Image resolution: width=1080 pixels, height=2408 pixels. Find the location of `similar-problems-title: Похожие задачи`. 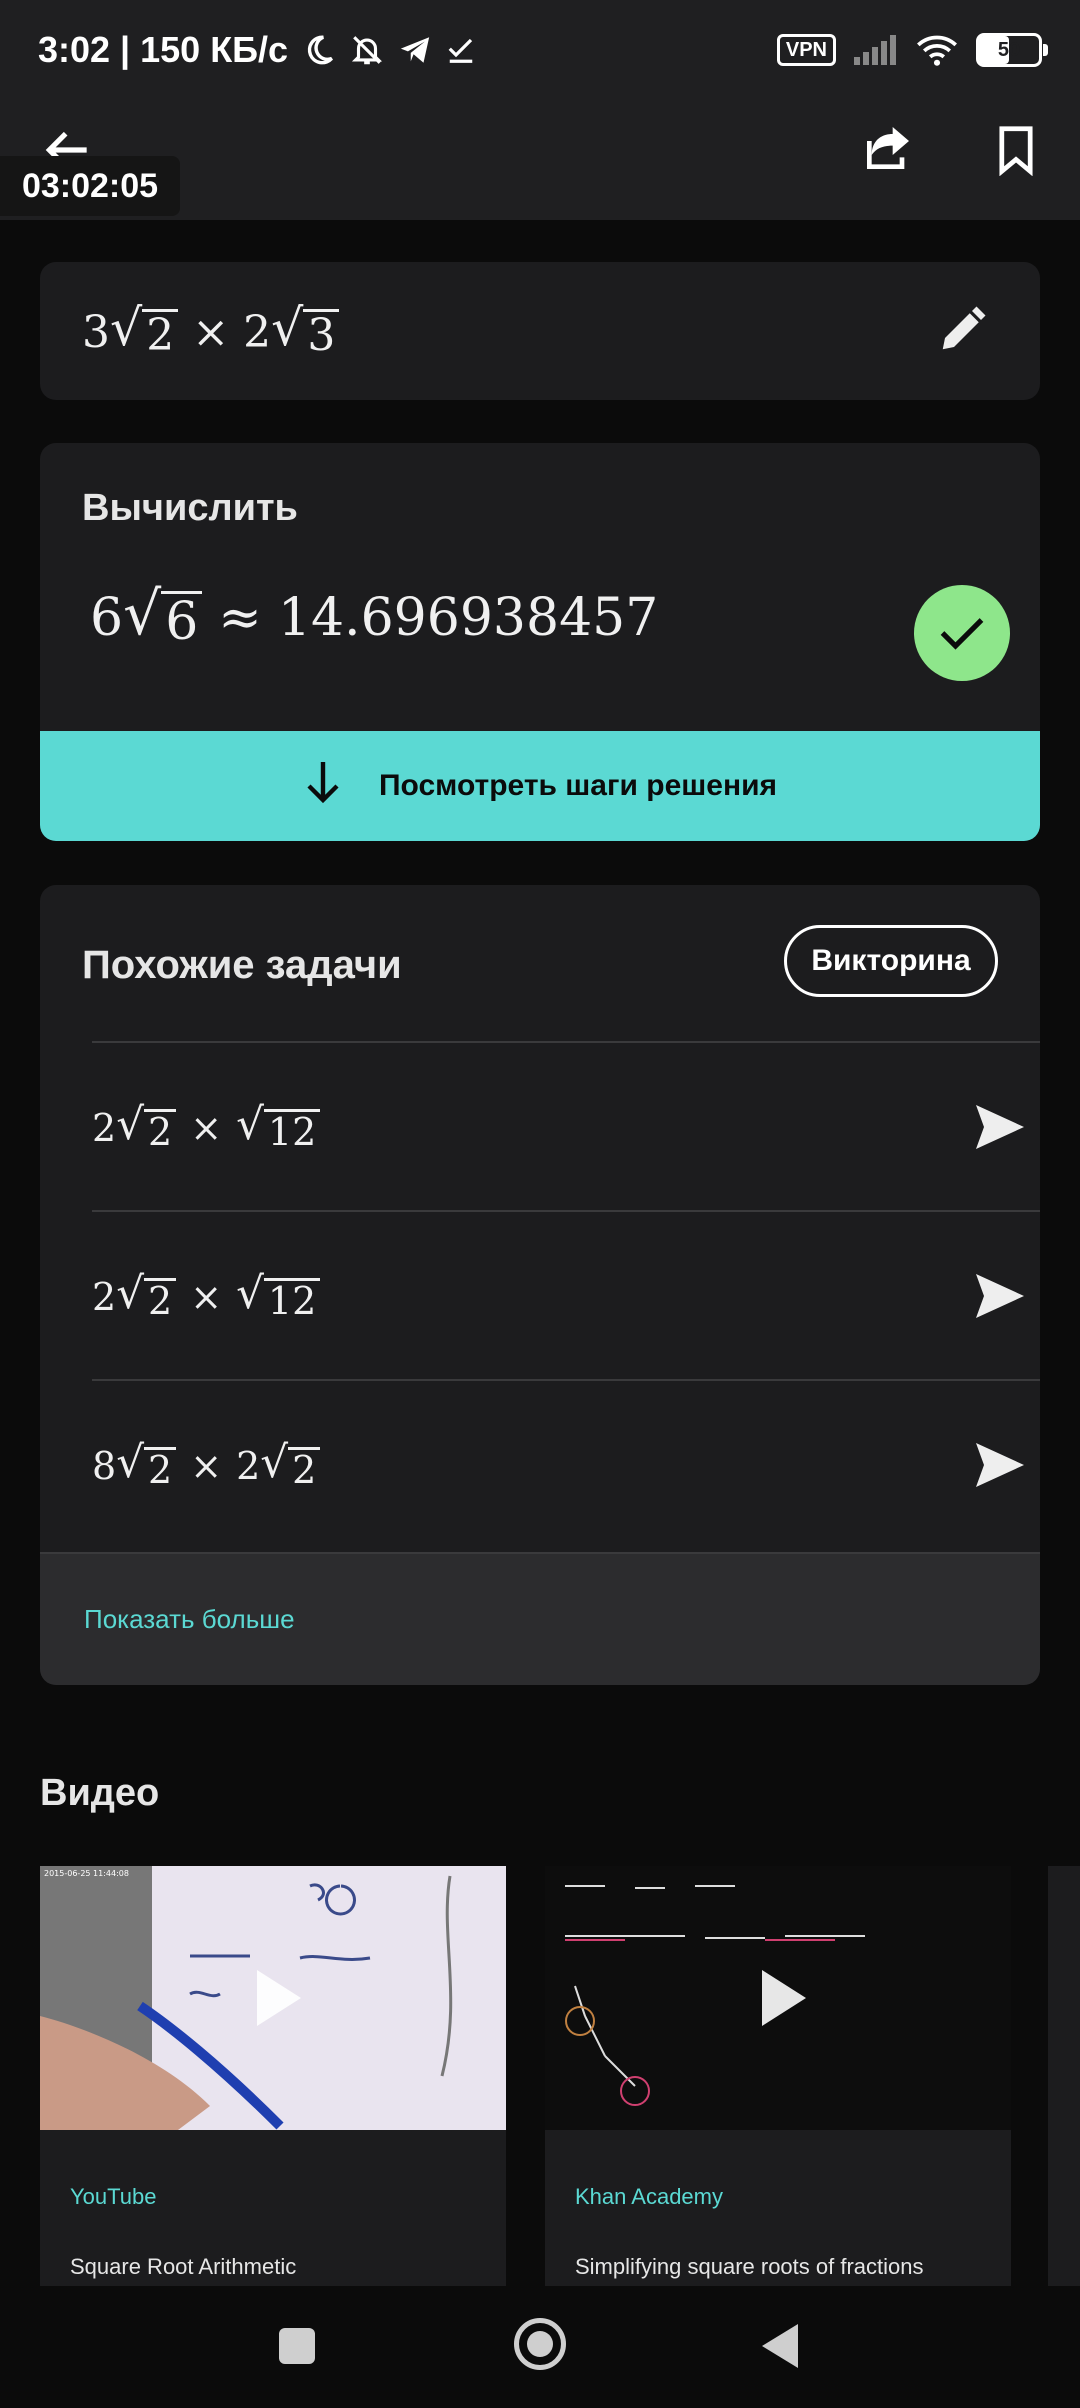

similar-problems-title: Похожие задачи is located at coordinates (242, 965).